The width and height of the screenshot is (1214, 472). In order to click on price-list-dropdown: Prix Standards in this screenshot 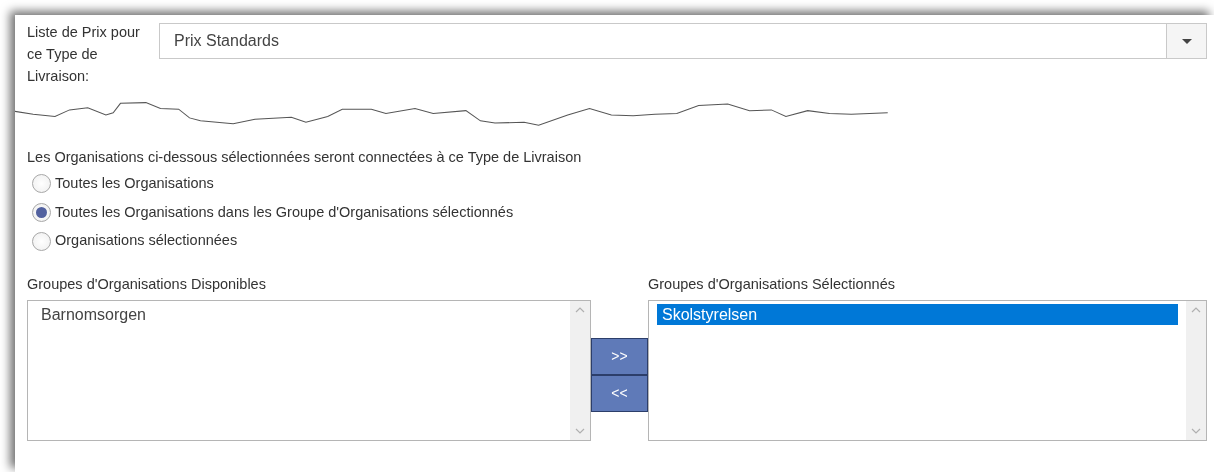, I will do `click(683, 41)`.